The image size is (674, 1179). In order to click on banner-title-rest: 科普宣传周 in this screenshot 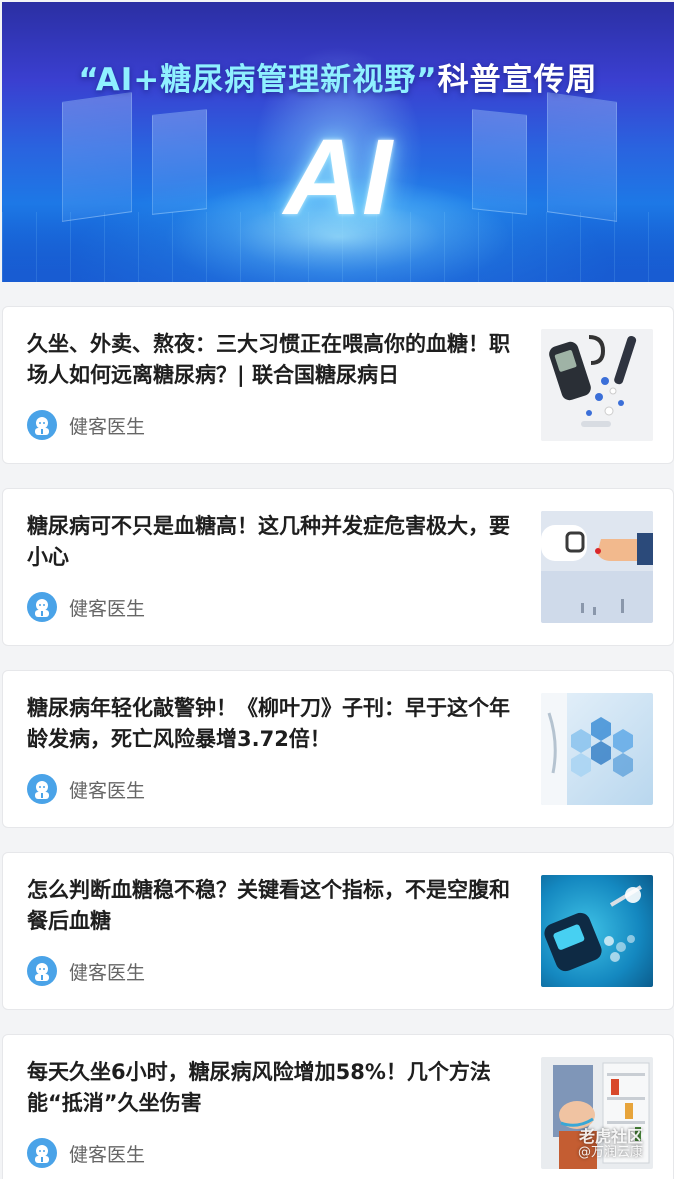, I will do `click(517, 80)`.